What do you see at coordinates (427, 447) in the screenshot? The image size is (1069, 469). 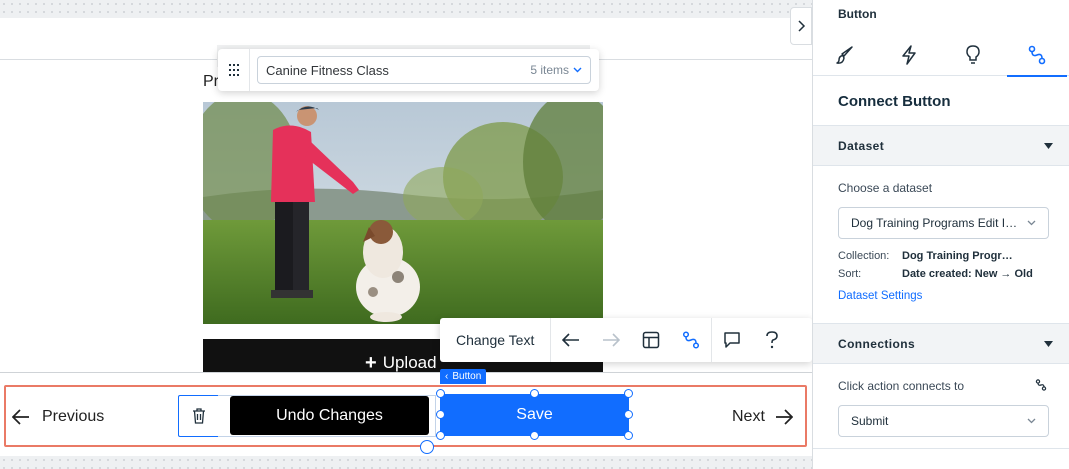 I see `rotate-handle` at bounding box center [427, 447].